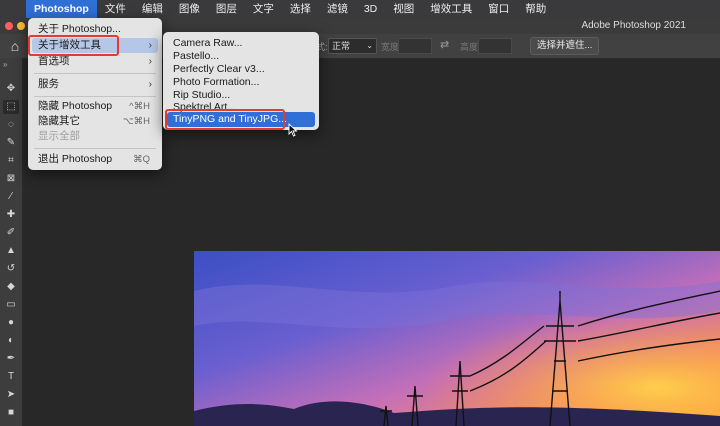 Image resolution: width=720 pixels, height=426 pixels. I want to click on gradient-icon: ▭, so click(11, 305).